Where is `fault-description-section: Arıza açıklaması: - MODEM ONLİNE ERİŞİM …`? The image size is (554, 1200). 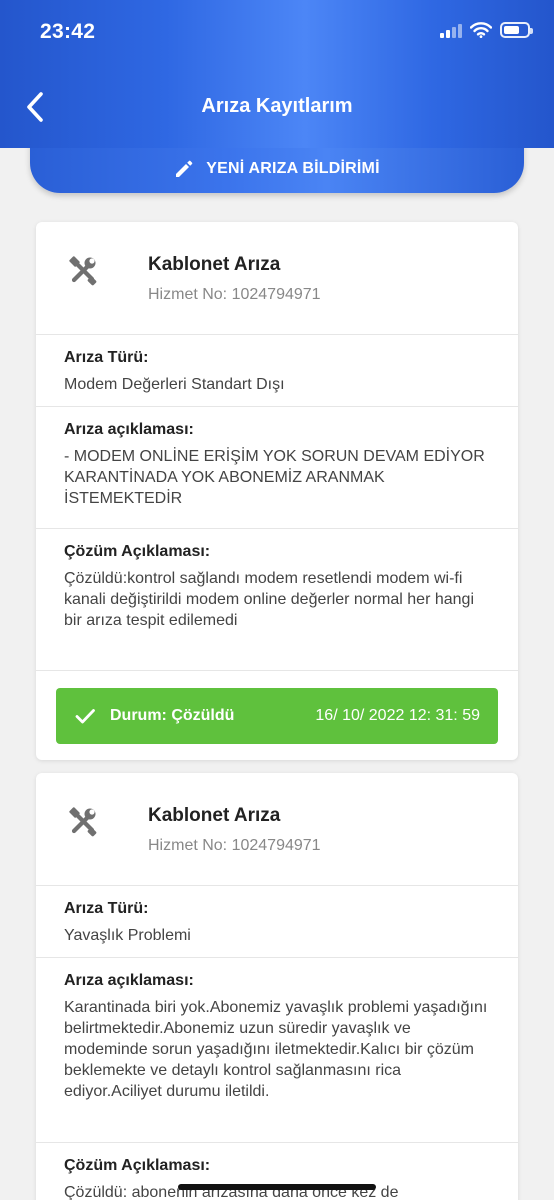 fault-description-section: Arıza açıklaması: - MODEM ONLİNE ERİŞİM … is located at coordinates (277, 468).